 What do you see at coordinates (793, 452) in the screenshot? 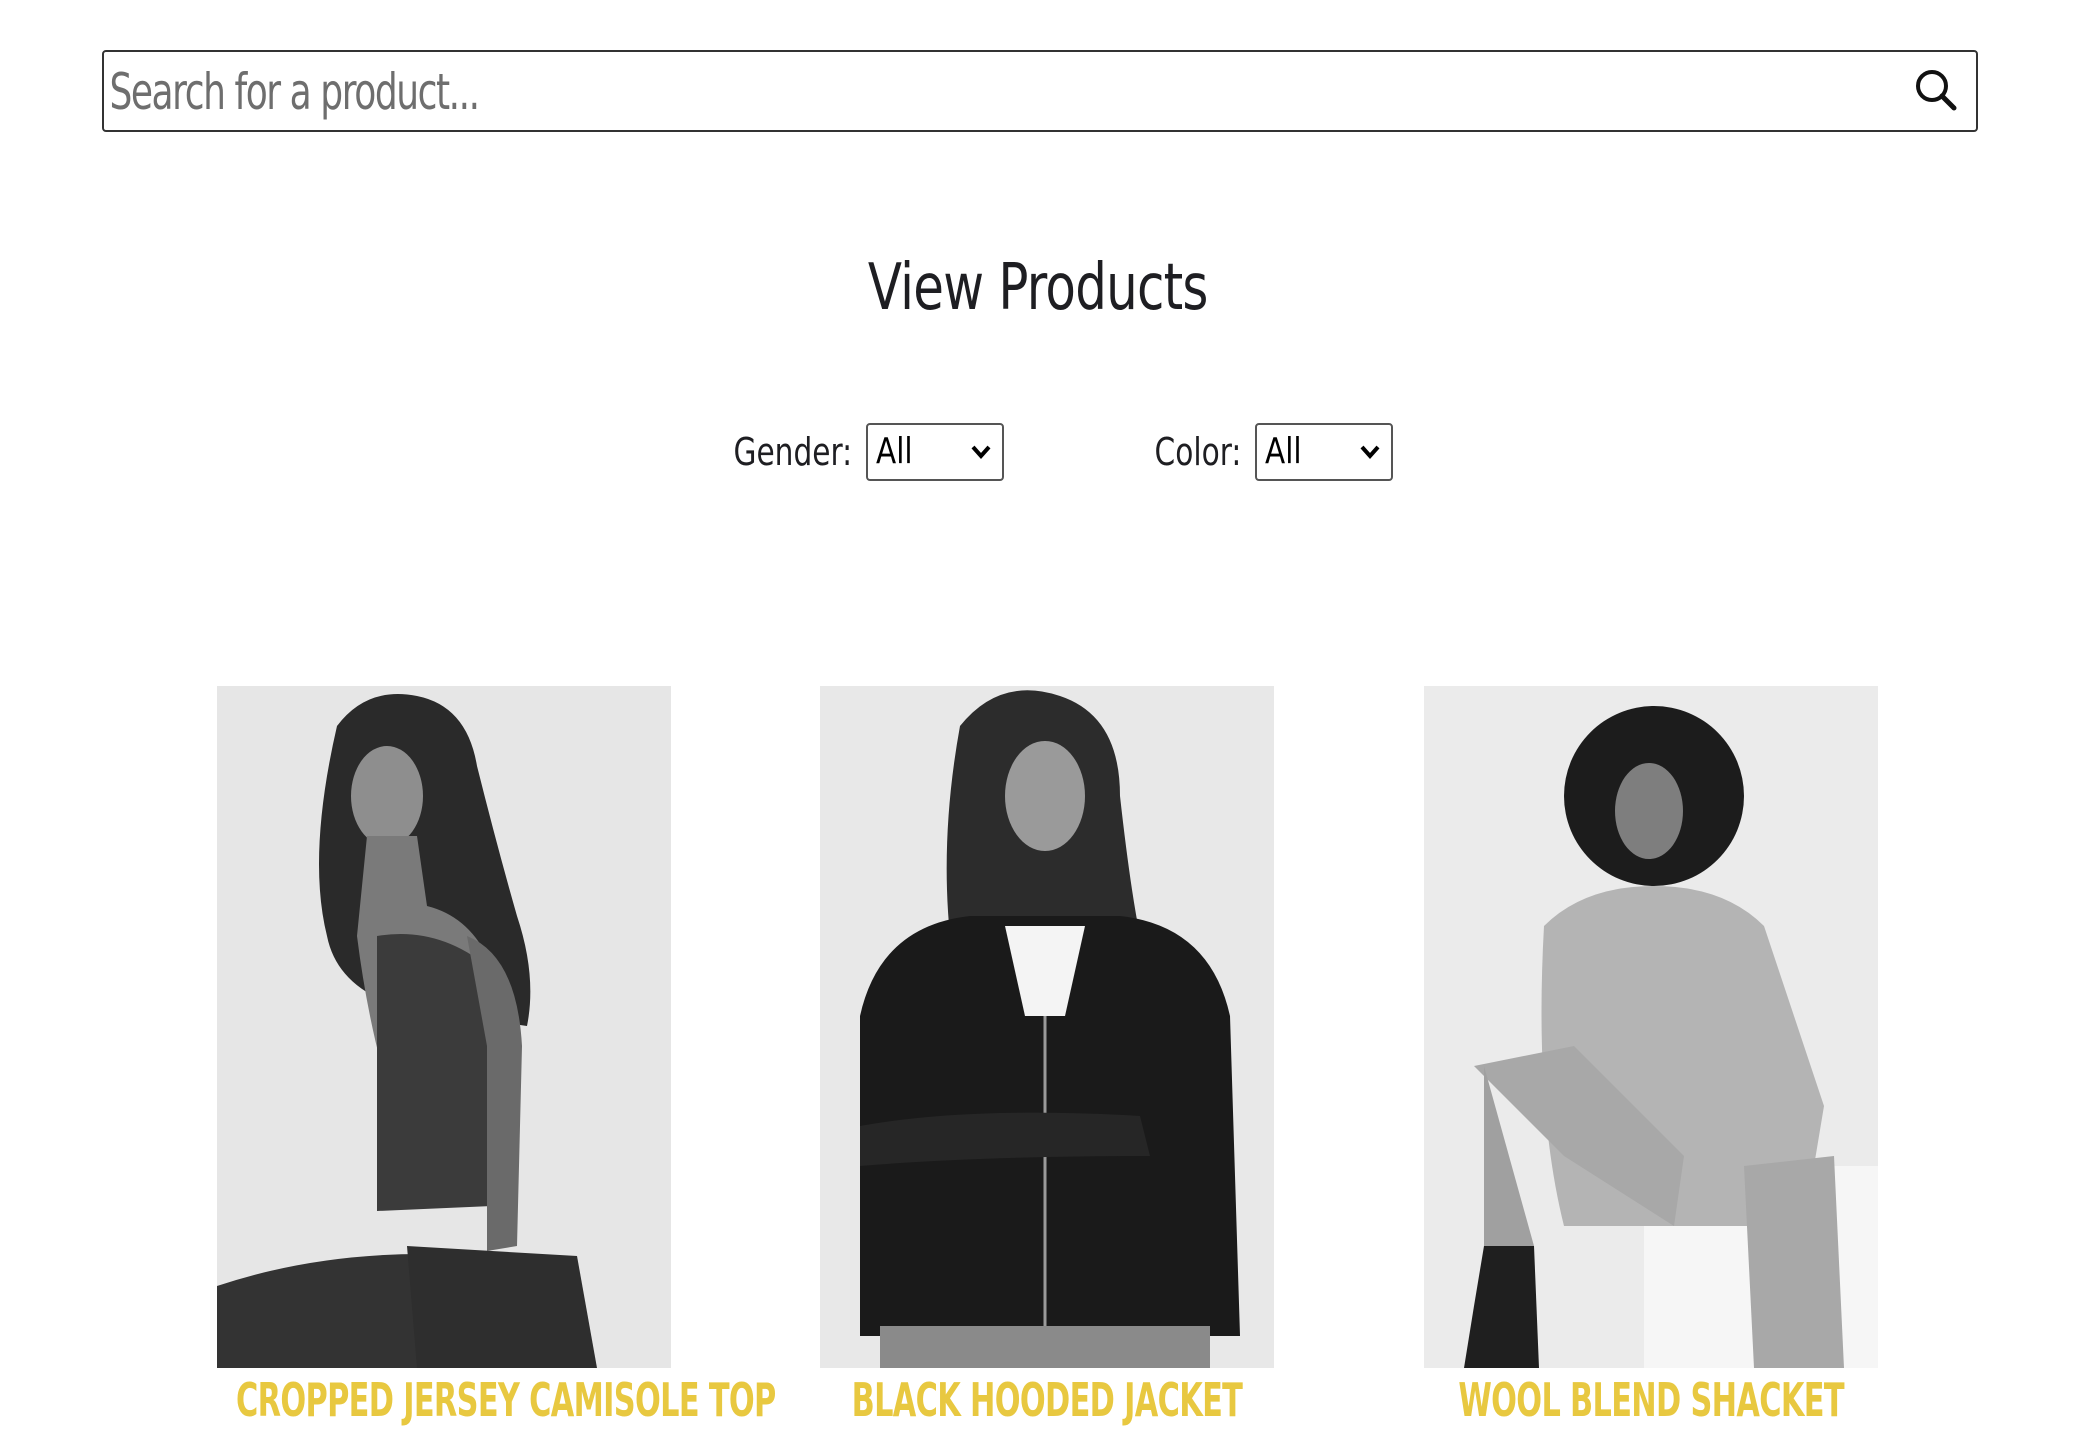
I see `gender-label: Gender:` at bounding box center [793, 452].